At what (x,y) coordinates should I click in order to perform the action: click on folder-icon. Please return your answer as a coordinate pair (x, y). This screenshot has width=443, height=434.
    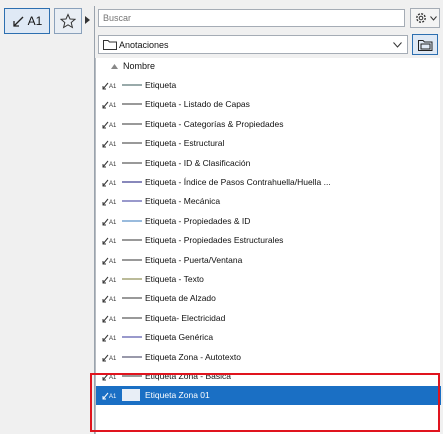
    Looking at the image, I should click on (110, 45).